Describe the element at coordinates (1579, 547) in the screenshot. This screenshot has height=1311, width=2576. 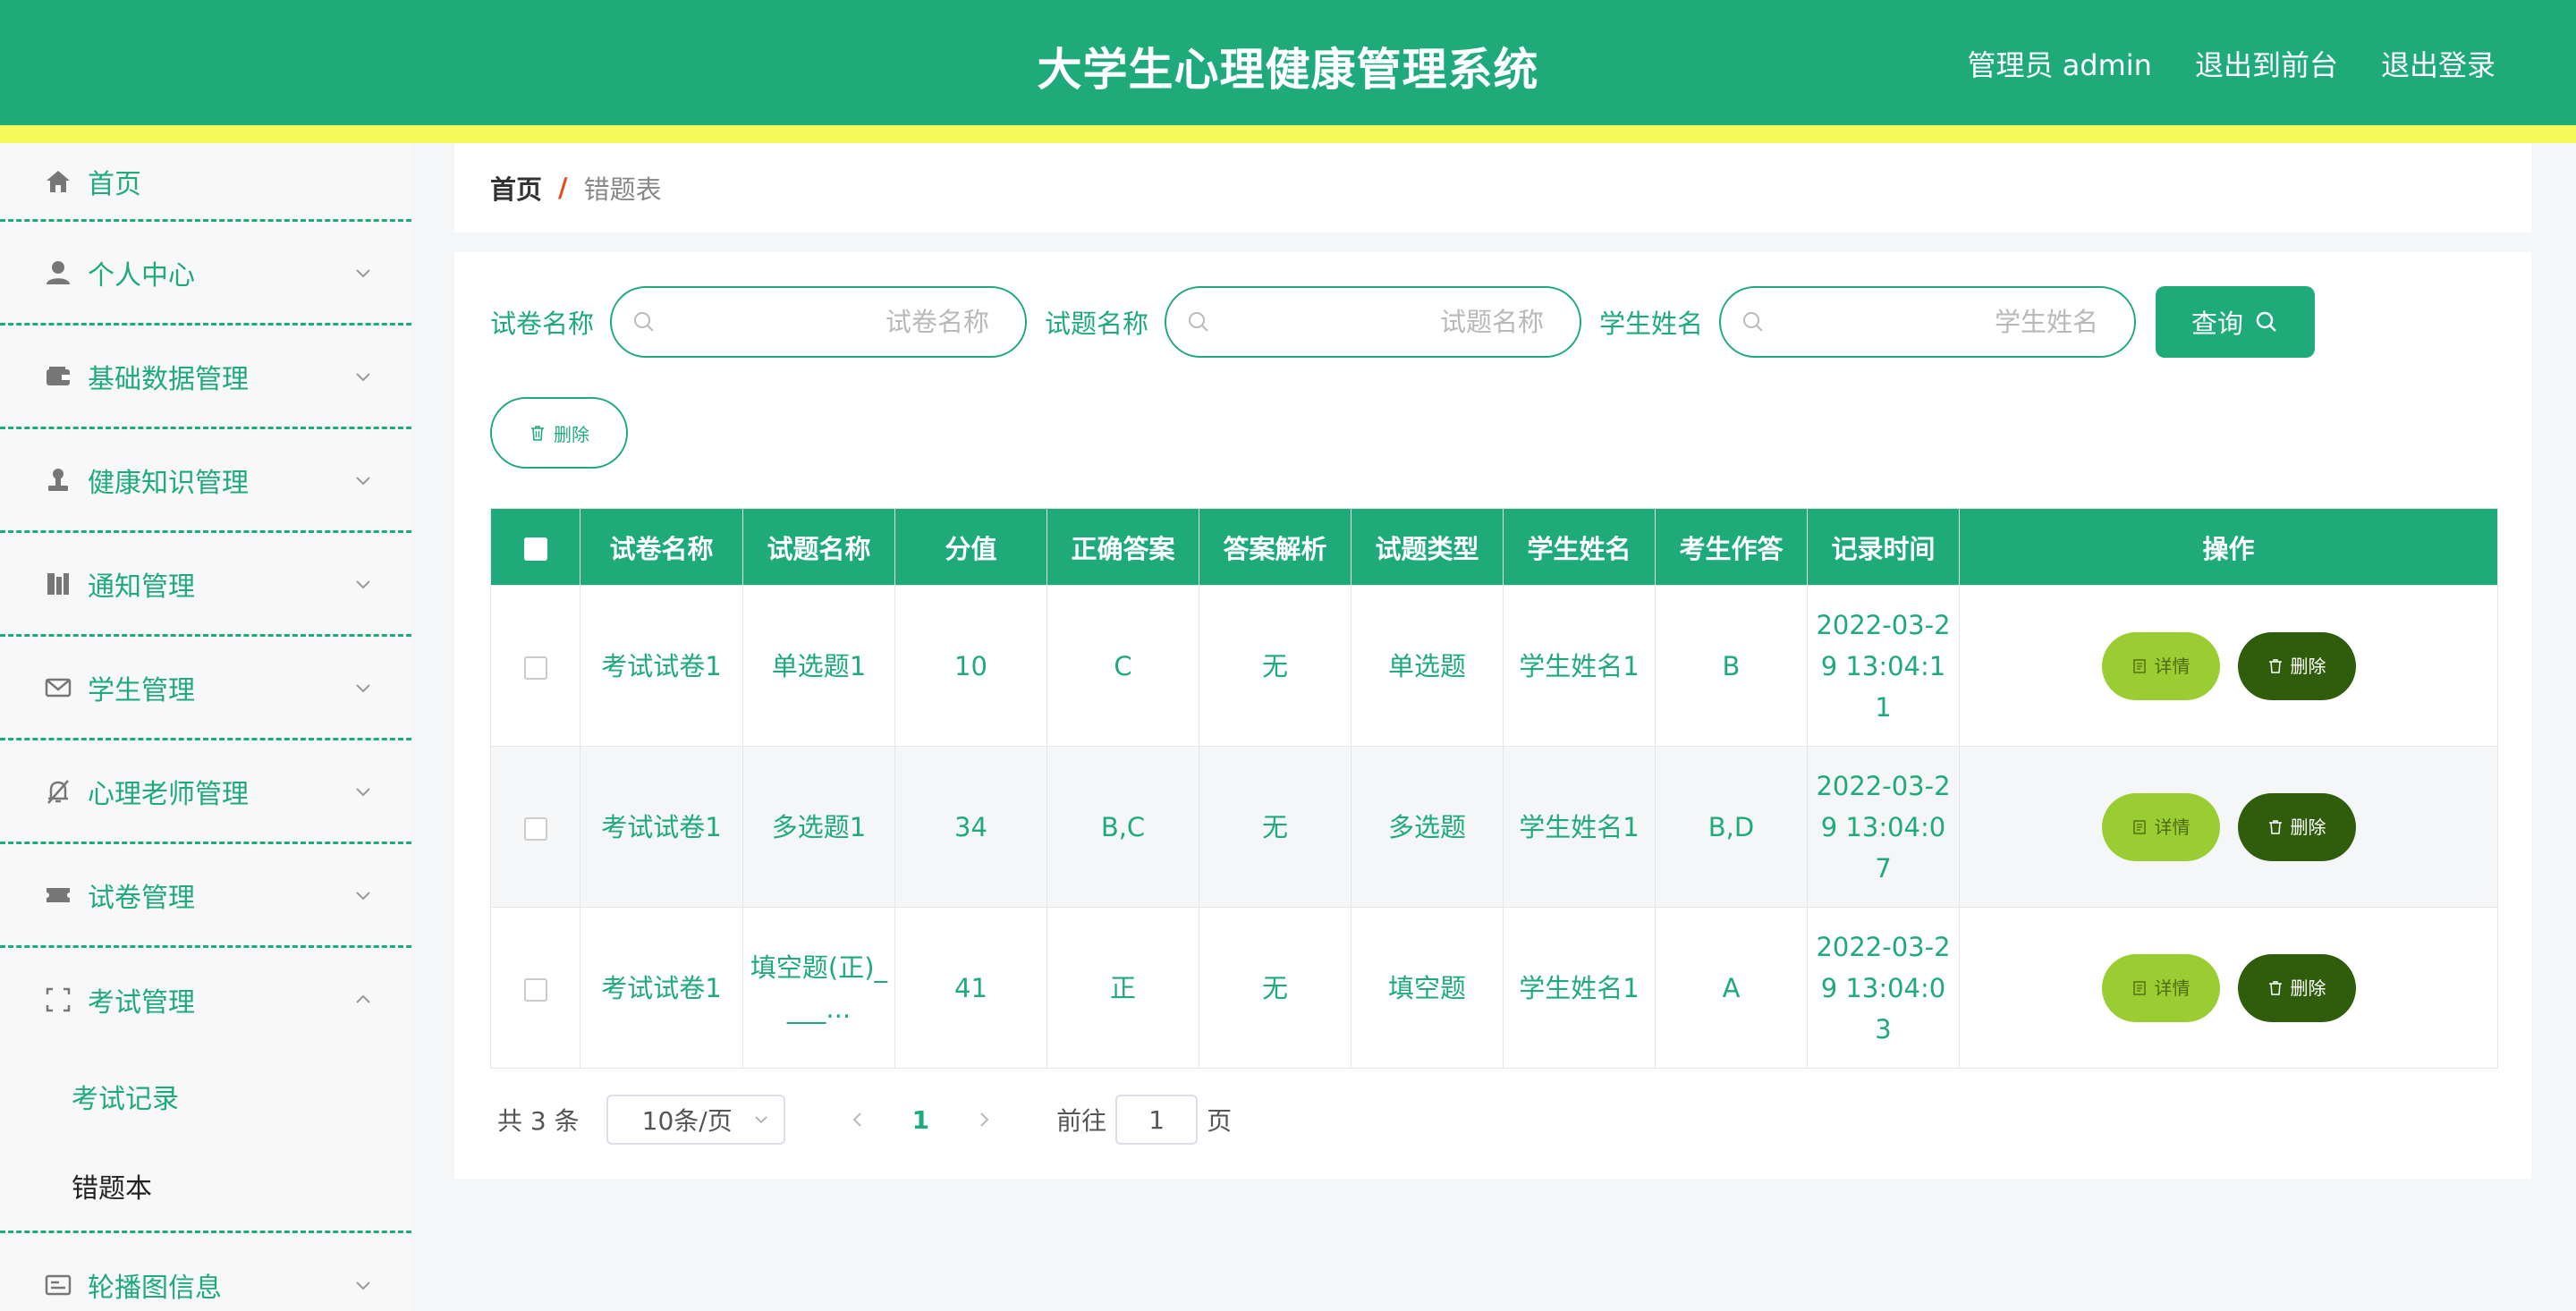
I see `column-header: 学生姓名` at that location.